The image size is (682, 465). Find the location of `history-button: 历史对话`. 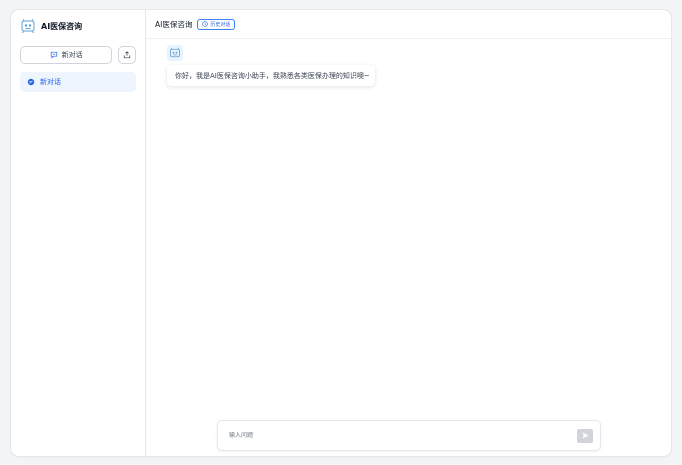

history-button: 历史对话 is located at coordinates (216, 24).